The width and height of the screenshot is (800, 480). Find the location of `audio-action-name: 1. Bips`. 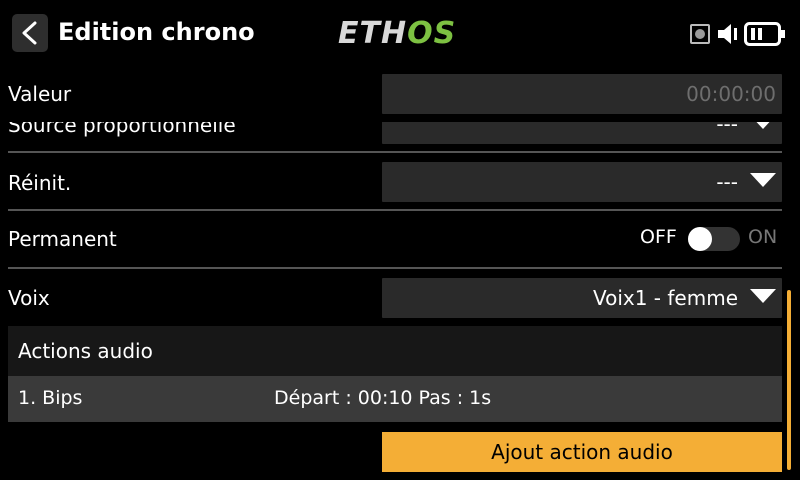

audio-action-name: 1. Bips is located at coordinates (50, 398).